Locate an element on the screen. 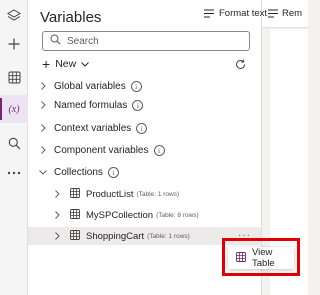  panel-title: Variables is located at coordinates (71, 17).